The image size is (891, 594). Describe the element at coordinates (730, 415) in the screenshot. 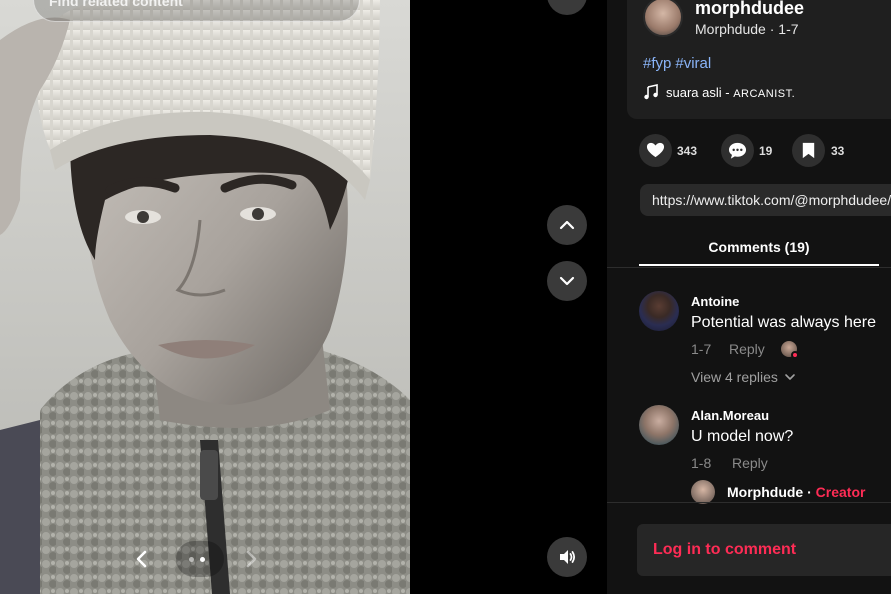

I see `comment-author: Alan.Moreau` at that location.